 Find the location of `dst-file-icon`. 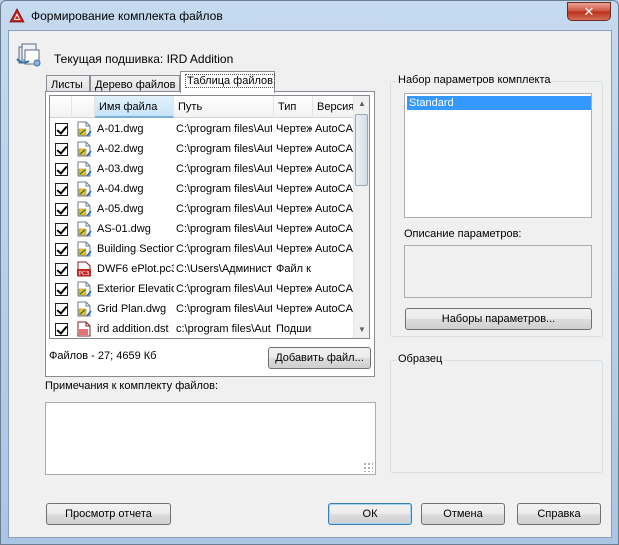

dst-file-icon is located at coordinates (84, 329).